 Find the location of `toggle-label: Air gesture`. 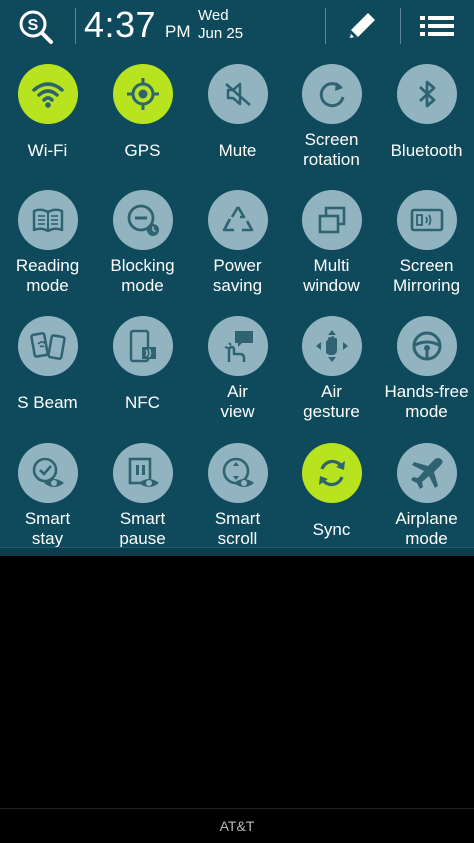

toggle-label: Air gesture is located at coordinates (331, 402).